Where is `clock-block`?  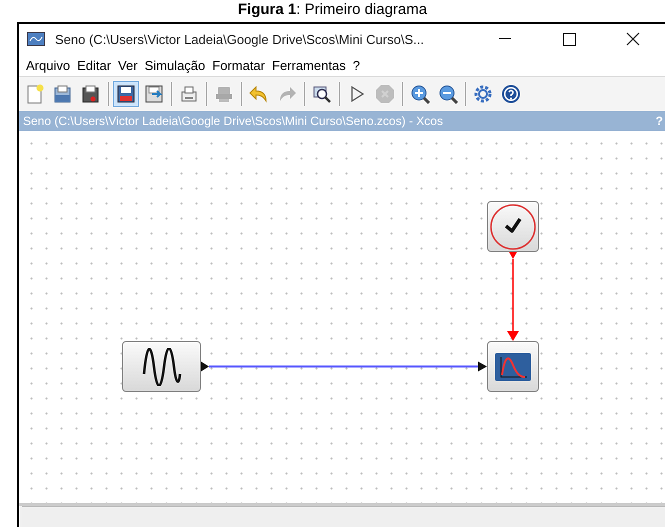
clock-block is located at coordinates (513, 226).